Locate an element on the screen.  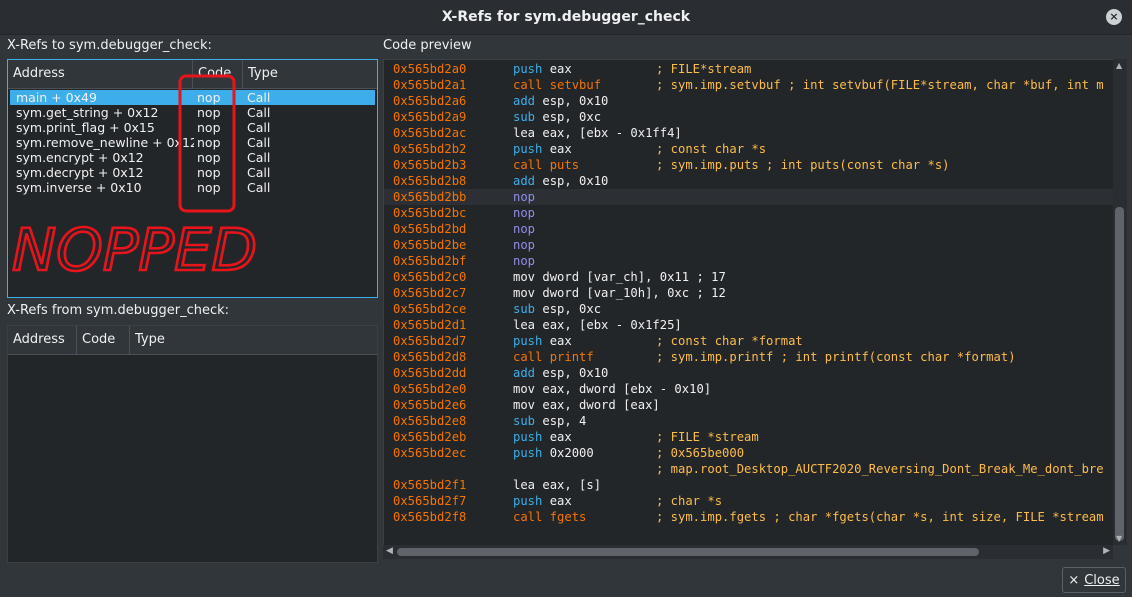
xrefs-to-header: Address Code Type is located at coordinates (192, 74).